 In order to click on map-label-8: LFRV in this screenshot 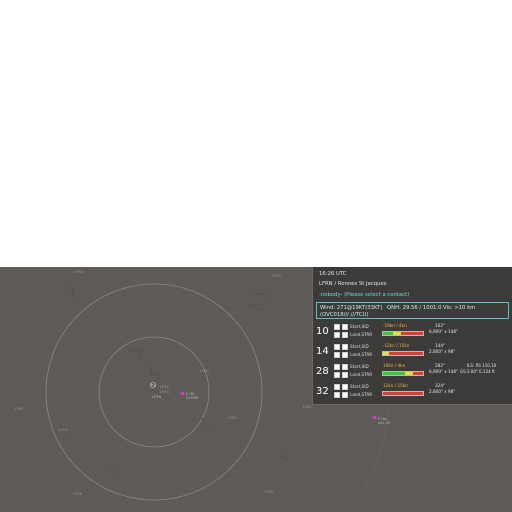, I will do `click(204, 371)`.